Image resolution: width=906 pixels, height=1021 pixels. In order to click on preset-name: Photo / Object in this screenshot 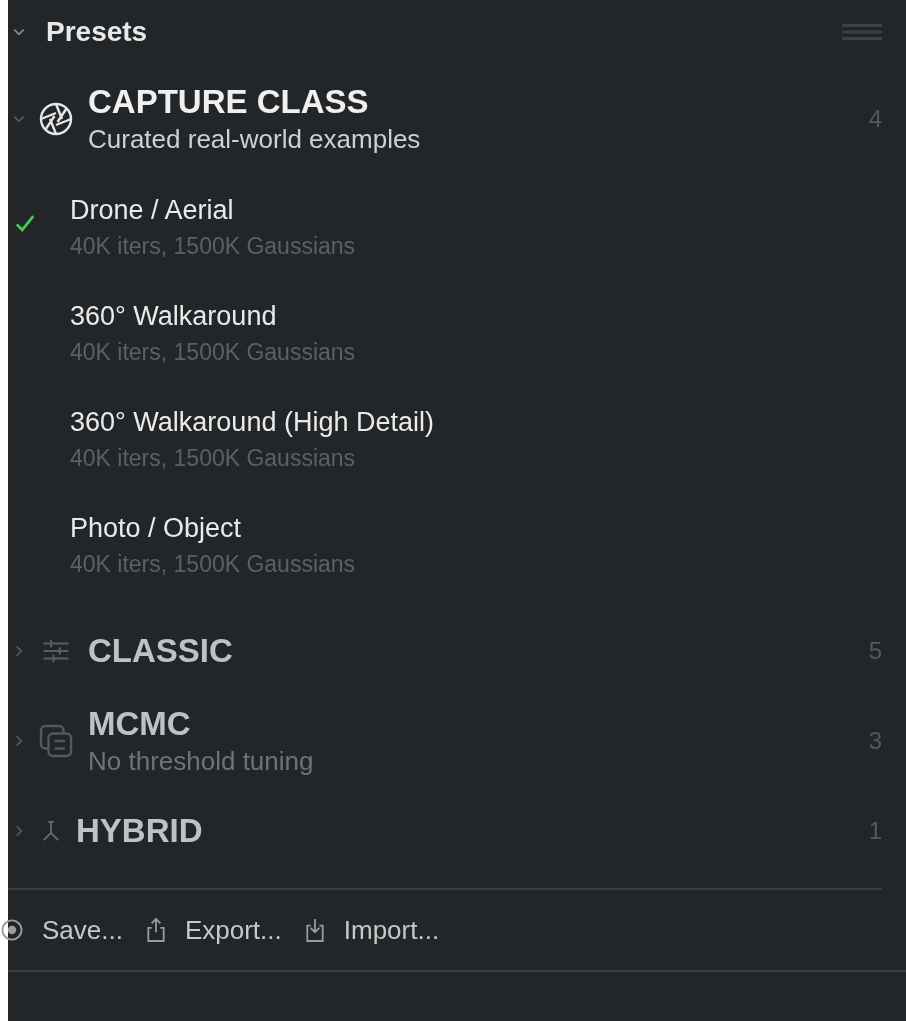, I will do `click(156, 528)`.